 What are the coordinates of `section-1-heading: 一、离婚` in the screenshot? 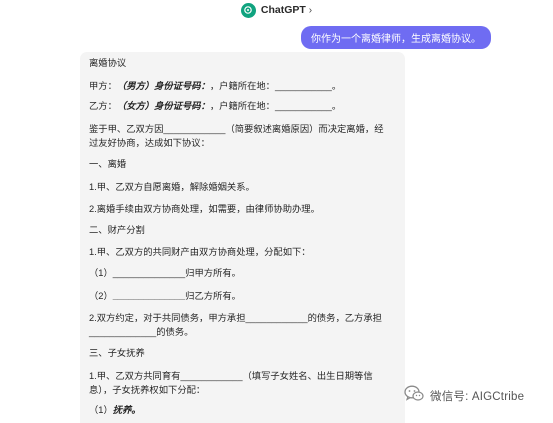 It's located at (108, 164).